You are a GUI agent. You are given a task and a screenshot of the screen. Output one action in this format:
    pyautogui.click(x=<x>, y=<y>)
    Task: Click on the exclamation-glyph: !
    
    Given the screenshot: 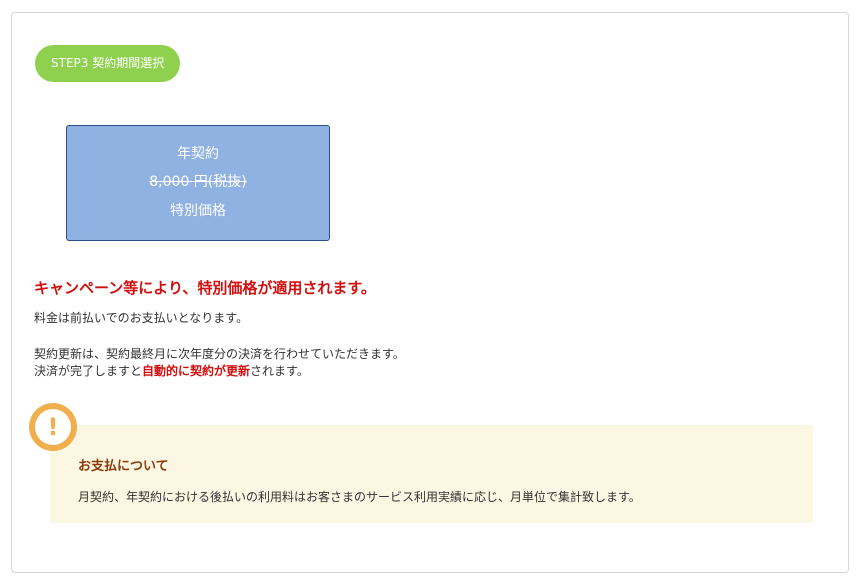 What is the action you would take?
    pyautogui.click(x=53, y=427)
    